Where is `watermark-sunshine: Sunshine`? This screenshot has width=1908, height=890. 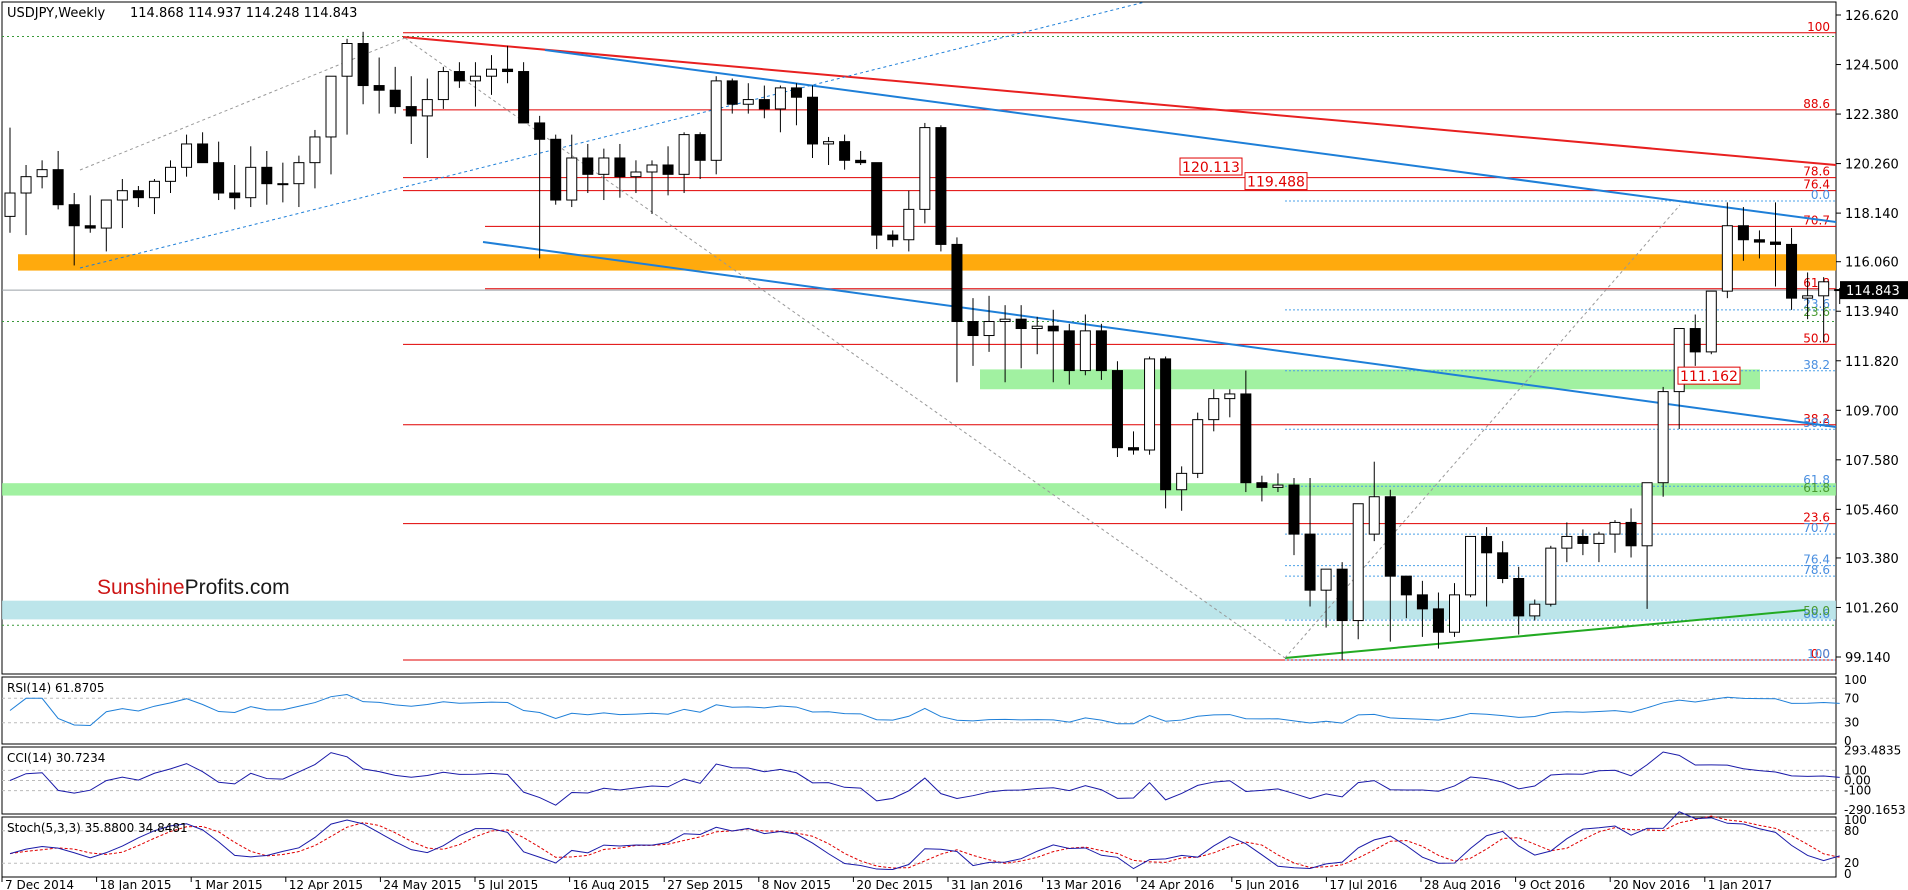 watermark-sunshine: Sunshine is located at coordinates (141, 587).